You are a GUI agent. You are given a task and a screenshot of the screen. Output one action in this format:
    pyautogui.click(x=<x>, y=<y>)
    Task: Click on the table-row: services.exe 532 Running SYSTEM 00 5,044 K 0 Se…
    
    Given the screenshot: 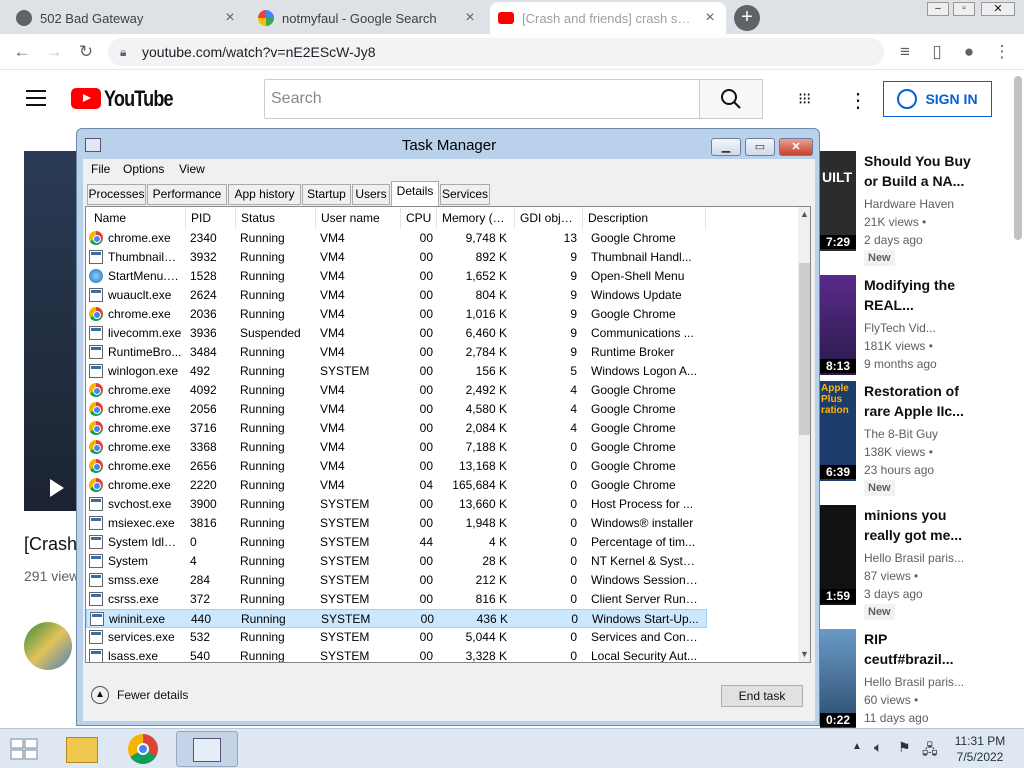 What is the action you would take?
    pyautogui.click(x=440, y=637)
    